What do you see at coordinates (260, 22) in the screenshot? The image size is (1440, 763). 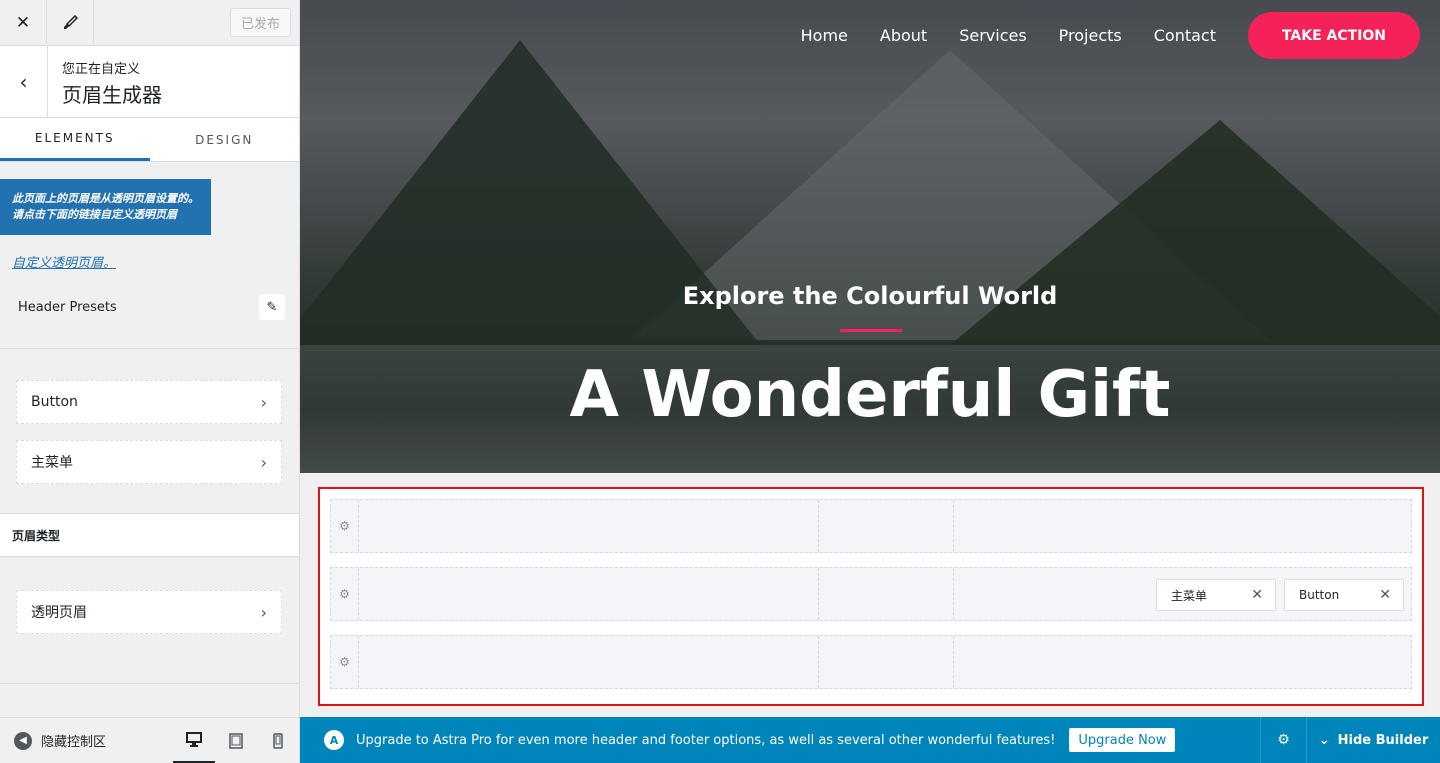 I see `publish-button: 已发布` at bounding box center [260, 22].